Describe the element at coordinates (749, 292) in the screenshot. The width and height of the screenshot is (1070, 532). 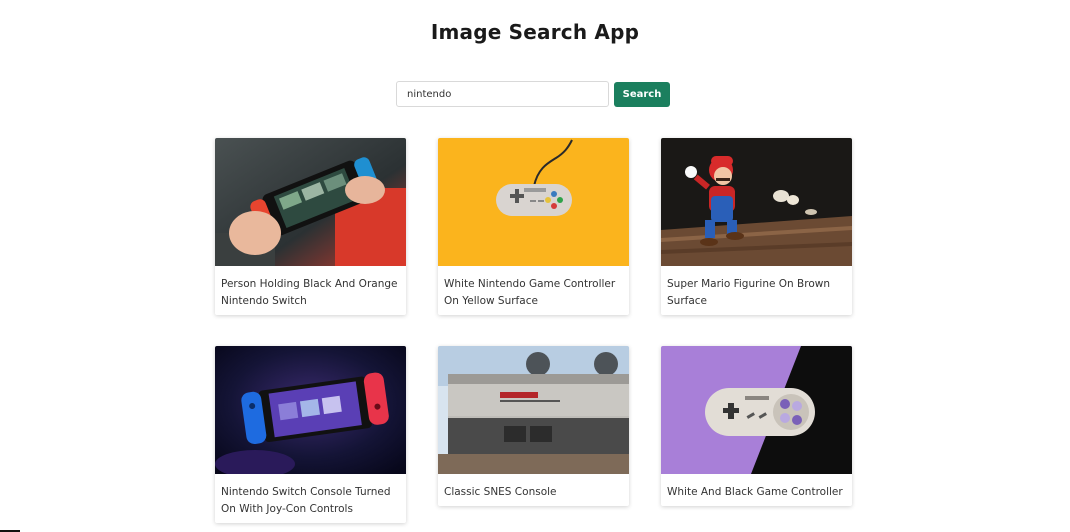
I see `result-caption: Super Mario Figurine On Brown Surface` at that location.